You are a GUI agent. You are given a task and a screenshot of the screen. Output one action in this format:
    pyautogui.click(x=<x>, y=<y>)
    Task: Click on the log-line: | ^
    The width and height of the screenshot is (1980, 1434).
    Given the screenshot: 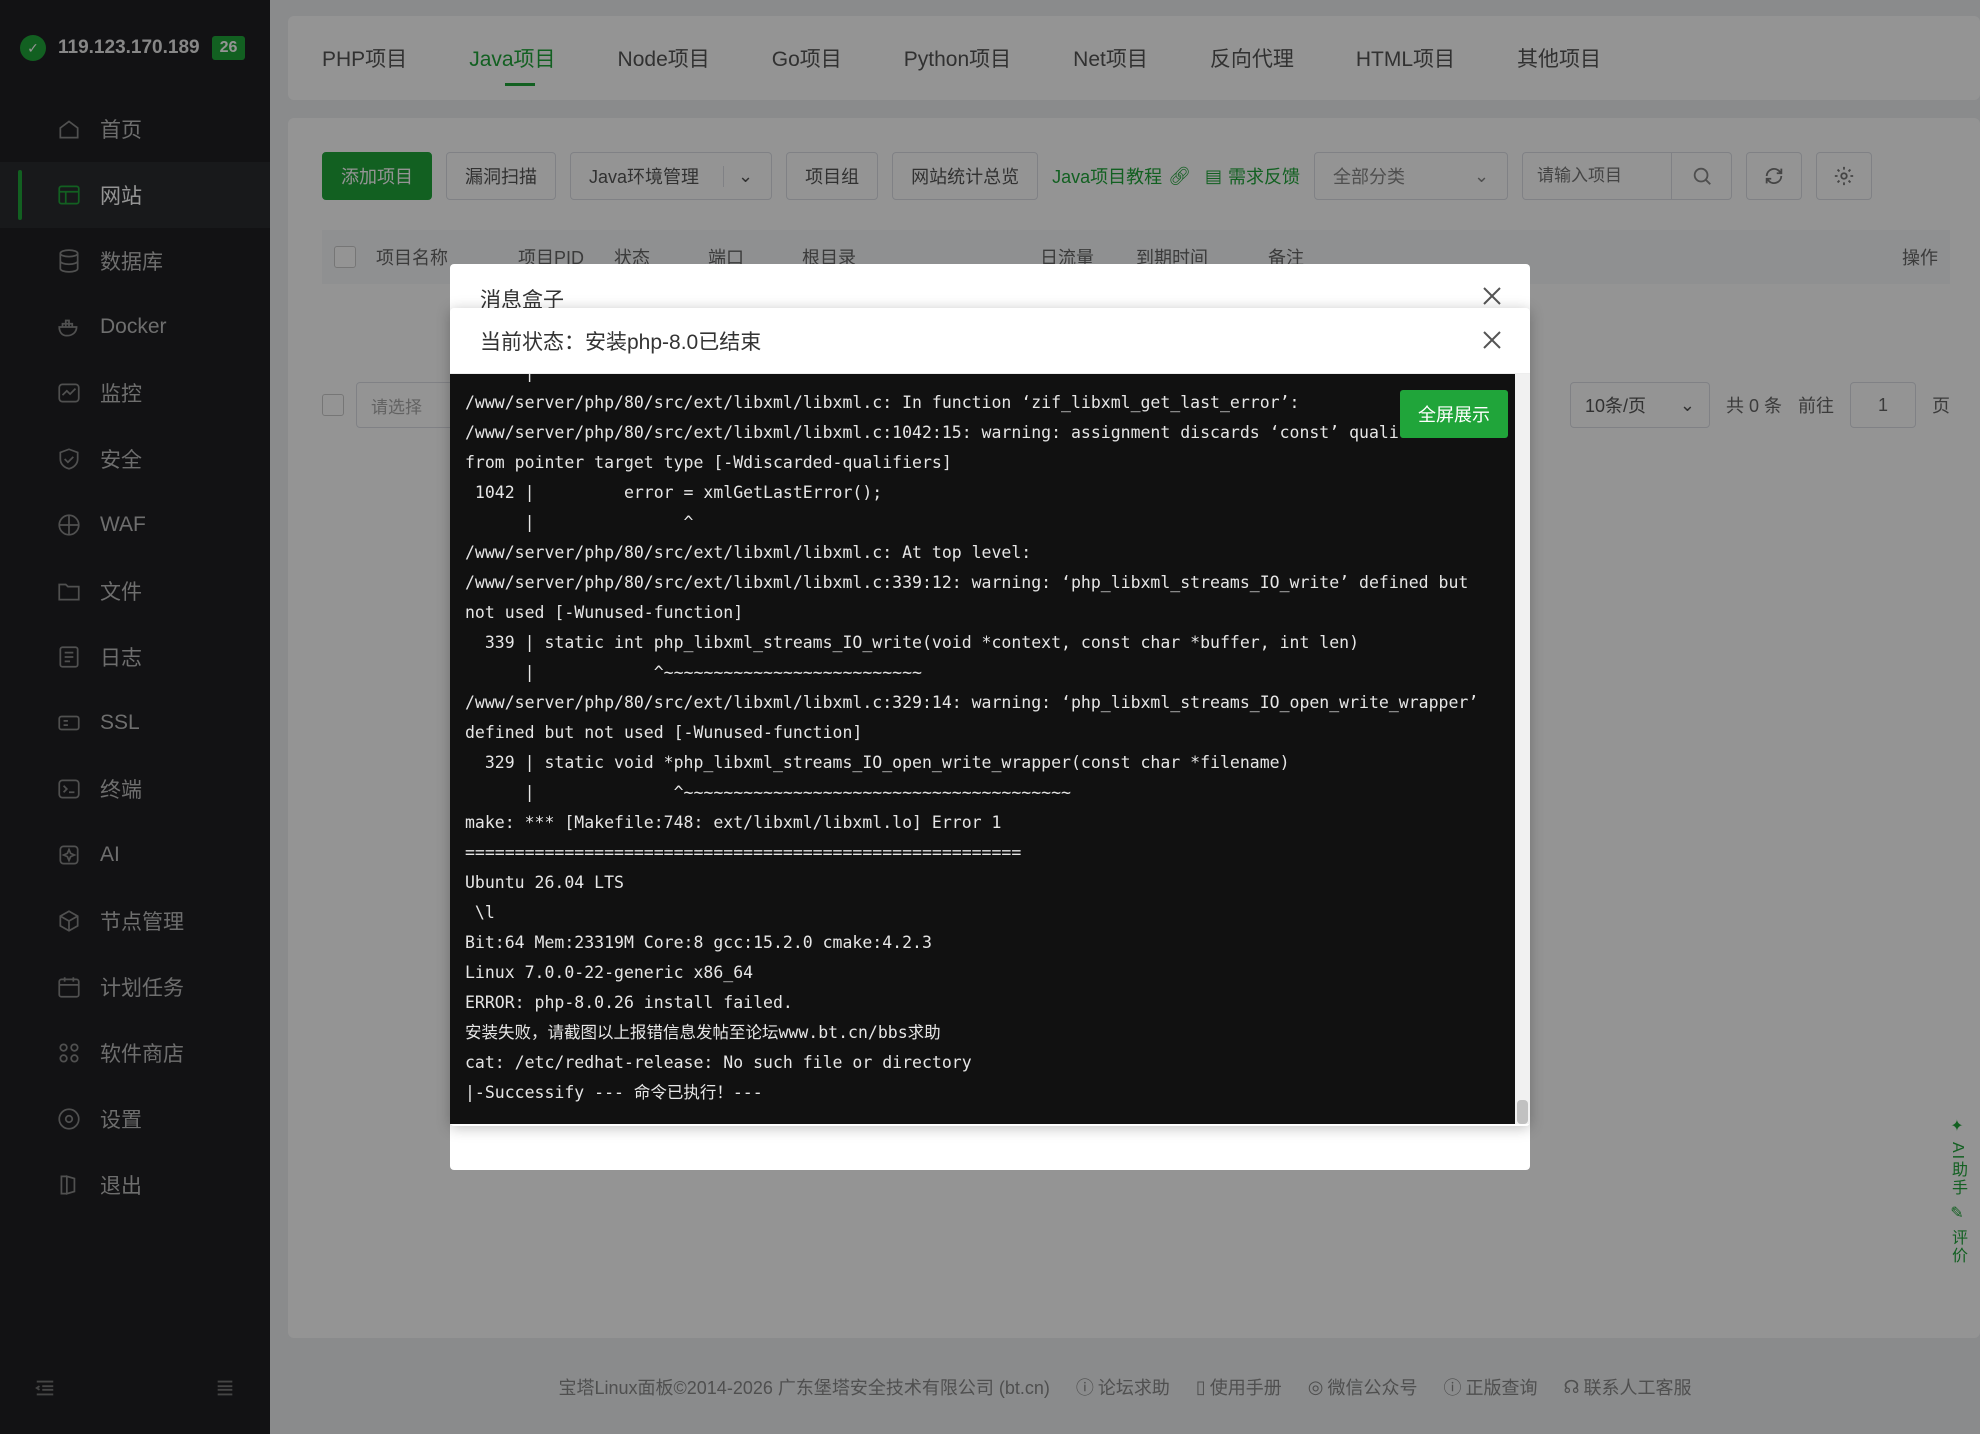 What is the action you would take?
    pyautogui.click(x=579, y=522)
    